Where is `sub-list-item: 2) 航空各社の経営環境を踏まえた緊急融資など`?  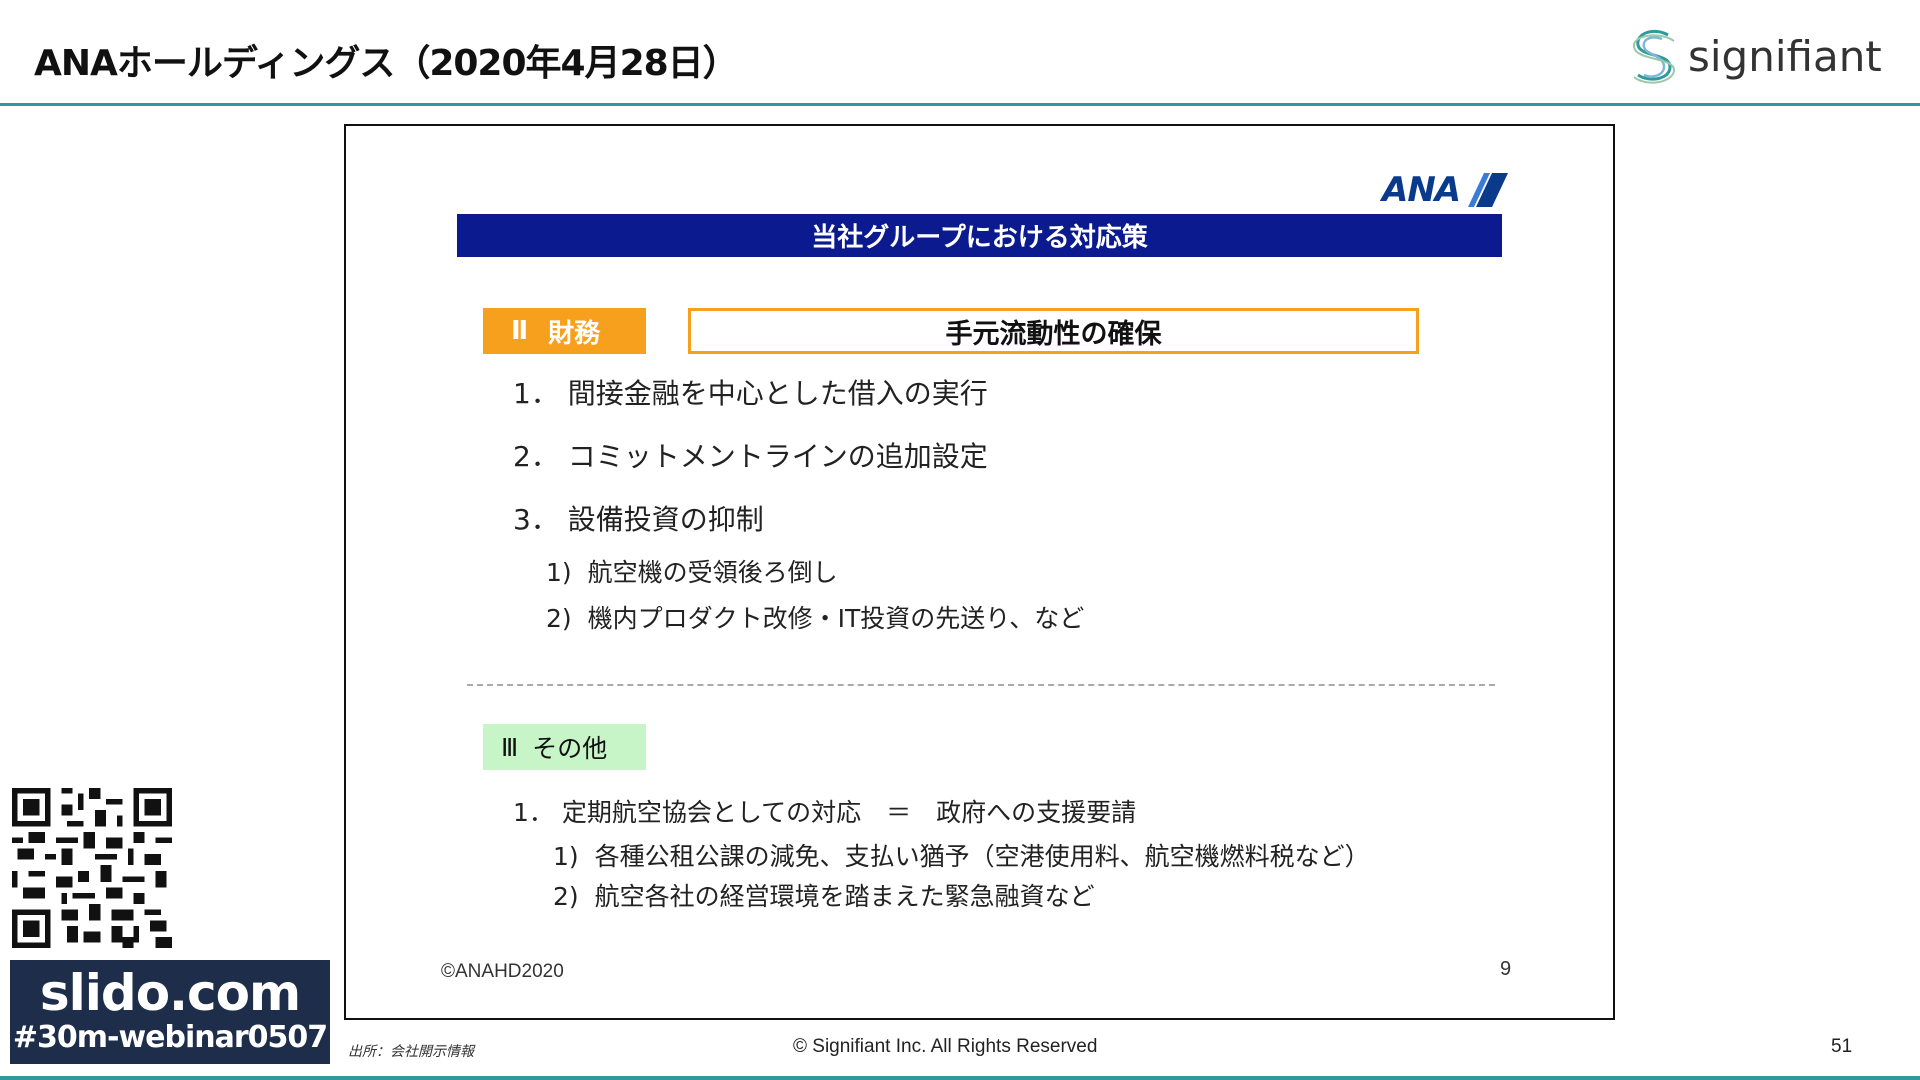 sub-list-item: 2) 航空各社の経営環境を踏まえた緊急融資など is located at coordinates (824, 896).